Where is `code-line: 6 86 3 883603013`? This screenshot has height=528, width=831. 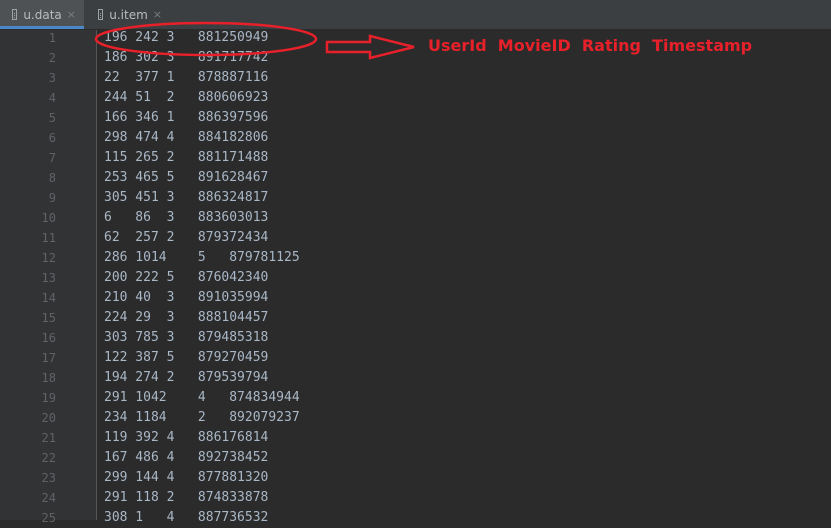
code-line: 6 86 3 883603013 is located at coordinates (186, 218).